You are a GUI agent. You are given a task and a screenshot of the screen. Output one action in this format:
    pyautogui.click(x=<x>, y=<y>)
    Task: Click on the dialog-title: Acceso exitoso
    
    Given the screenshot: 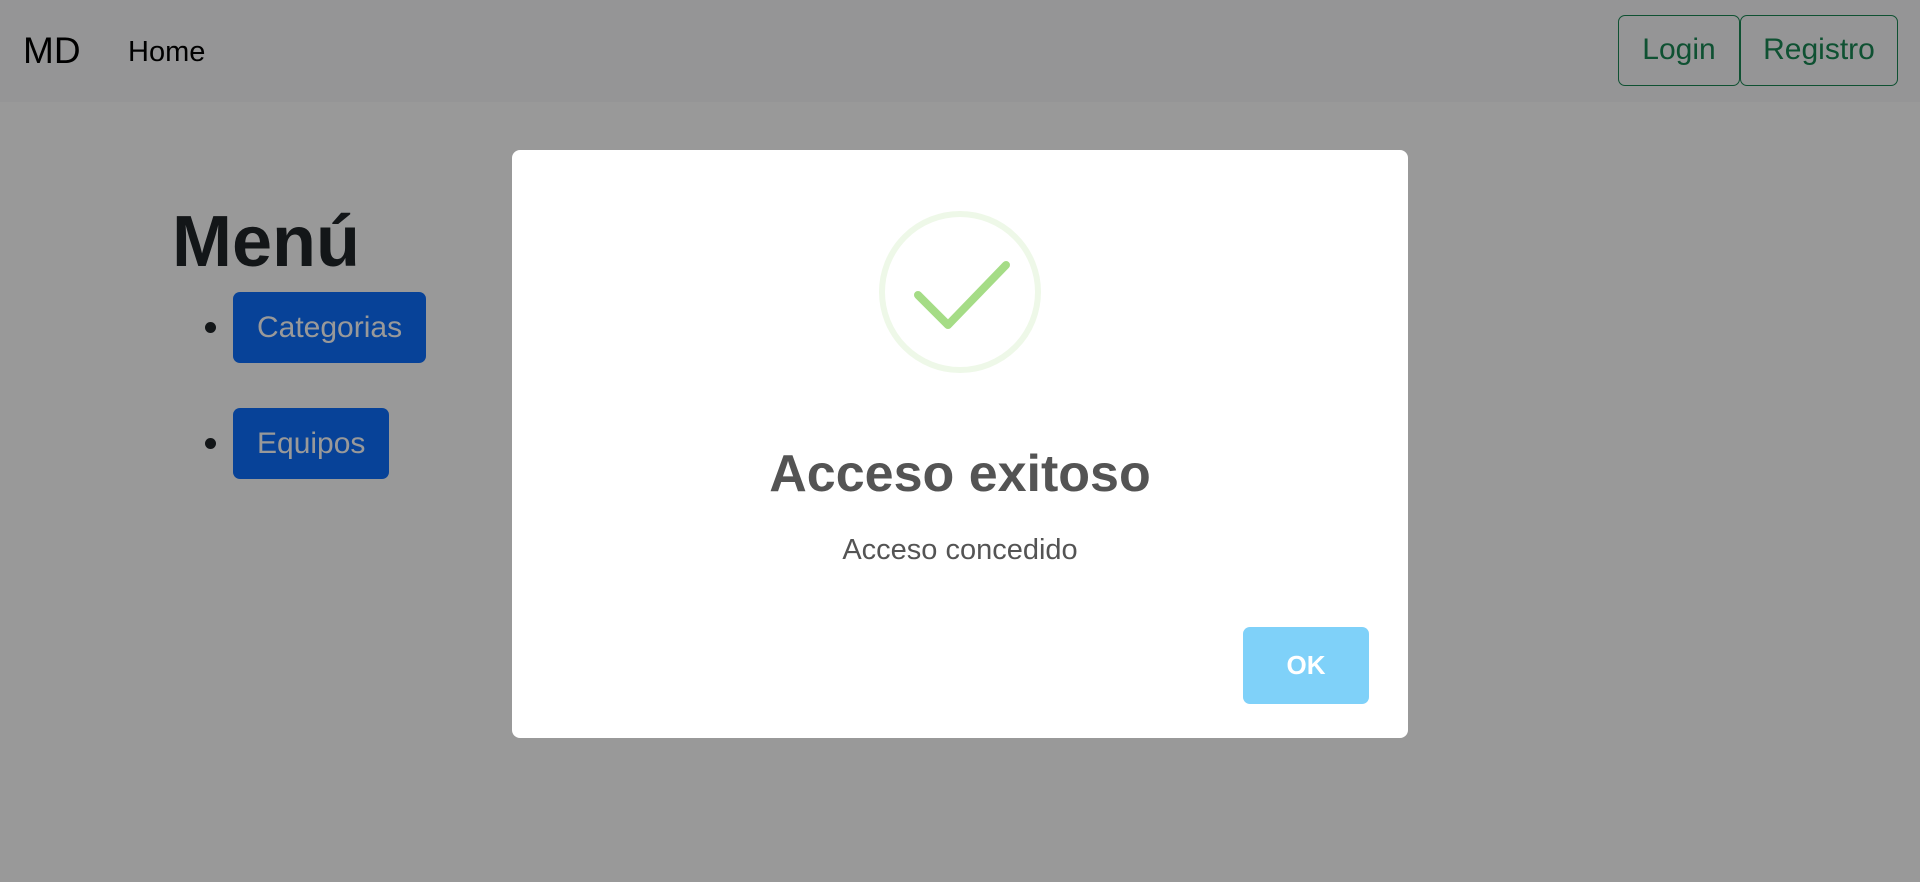 What is the action you would take?
    pyautogui.click(x=960, y=474)
    